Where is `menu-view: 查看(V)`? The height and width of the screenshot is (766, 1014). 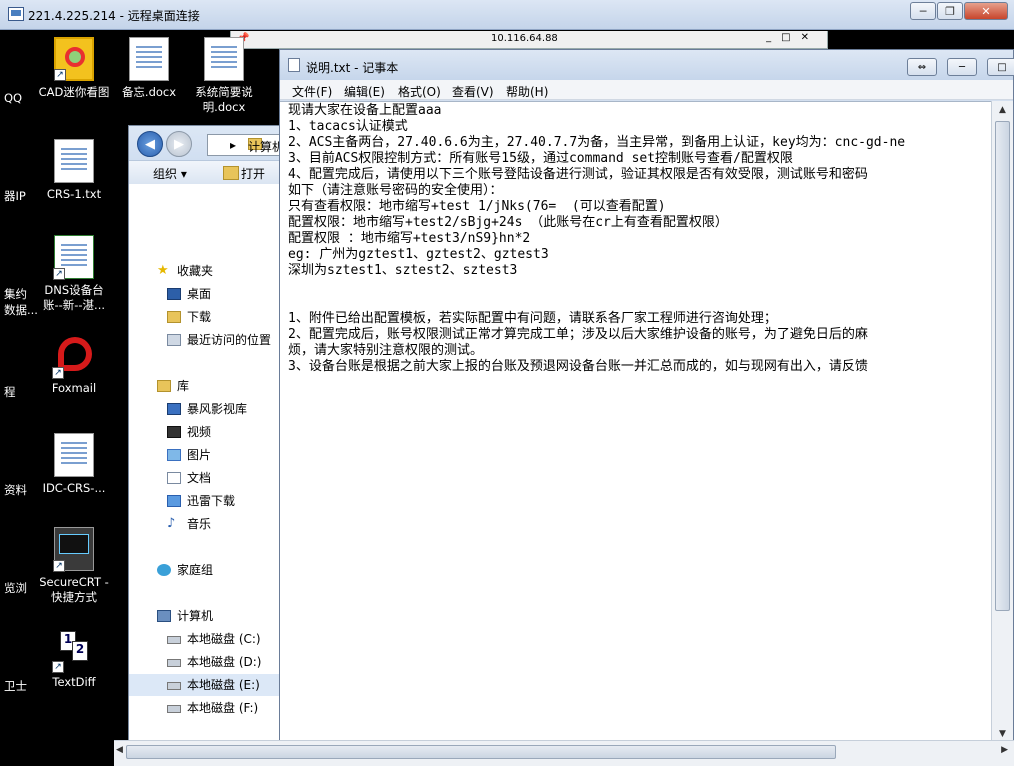
menu-view: 查看(V) is located at coordinates (473, 91).